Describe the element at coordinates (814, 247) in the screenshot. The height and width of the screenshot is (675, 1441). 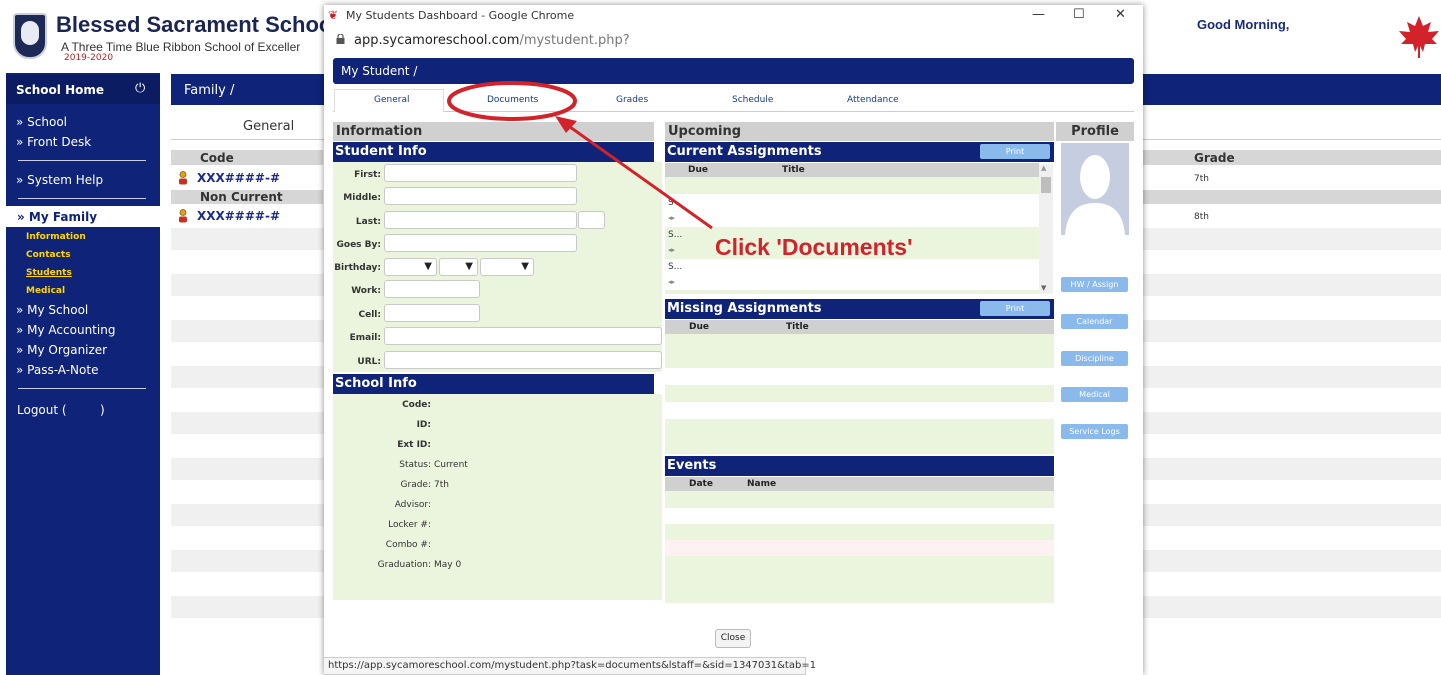
I see `annotation-text: Click 'Documents'` at that location.